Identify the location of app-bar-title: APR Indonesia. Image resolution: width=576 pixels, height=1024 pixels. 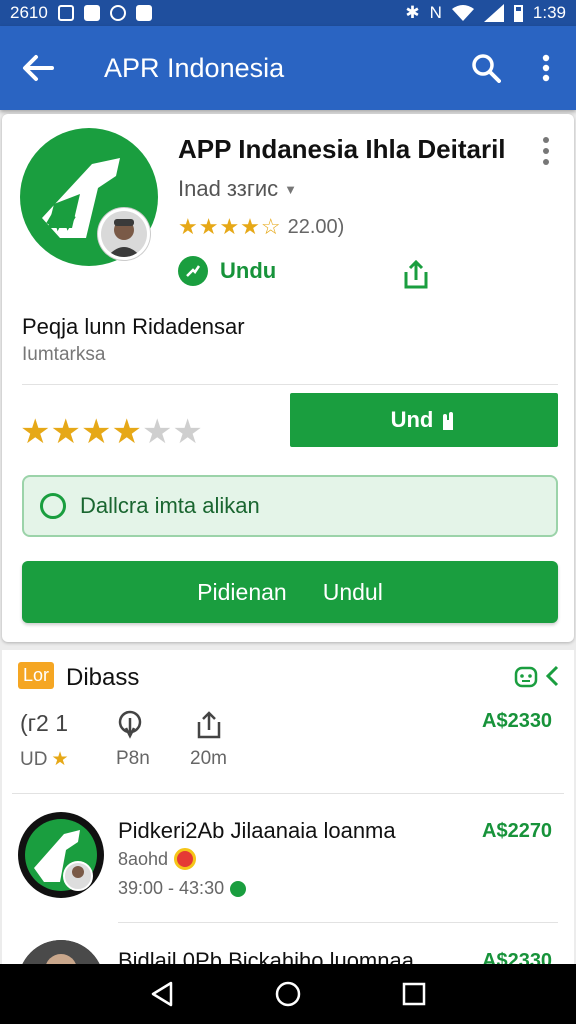
(194, 67).